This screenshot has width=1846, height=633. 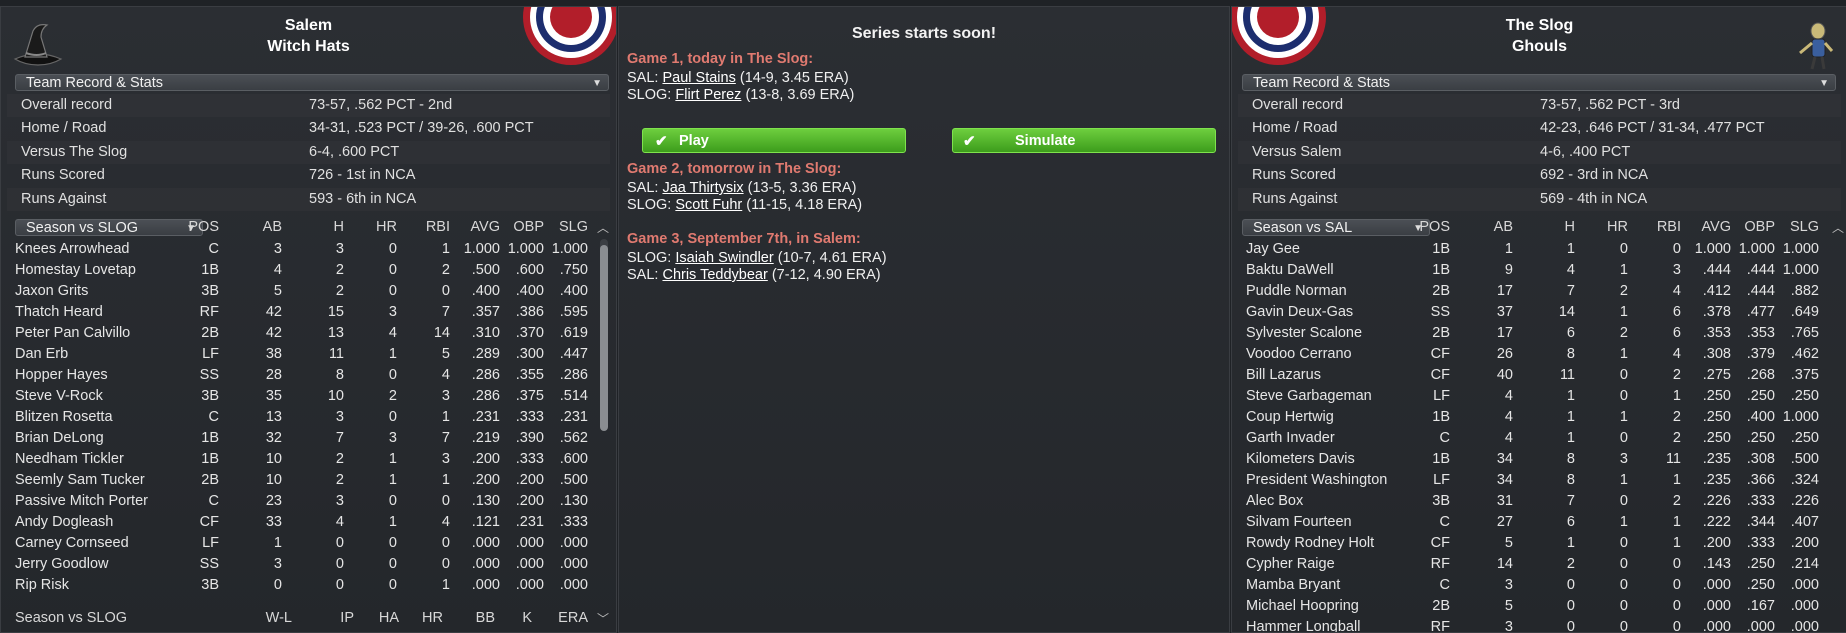 What do you see at coordinates (69, 459) in the screenshot?
I see `player-name: Needham Tickler` at bounding box center [69, 459].